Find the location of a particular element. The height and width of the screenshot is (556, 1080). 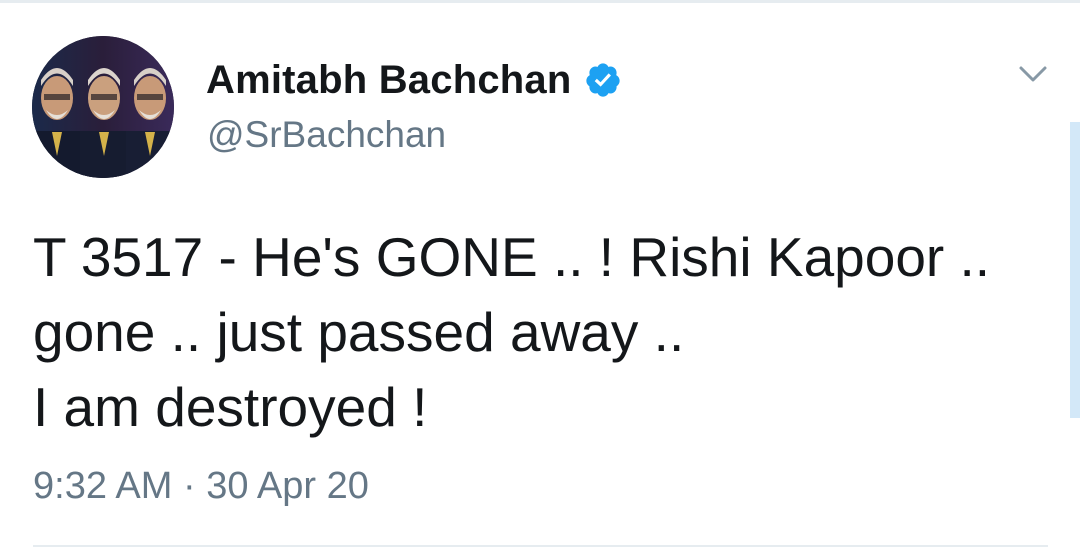

tweet-text-line: T 3517 - He's GONE .. ! Rishi Kapoor .. is located at coordinates (512, 257).